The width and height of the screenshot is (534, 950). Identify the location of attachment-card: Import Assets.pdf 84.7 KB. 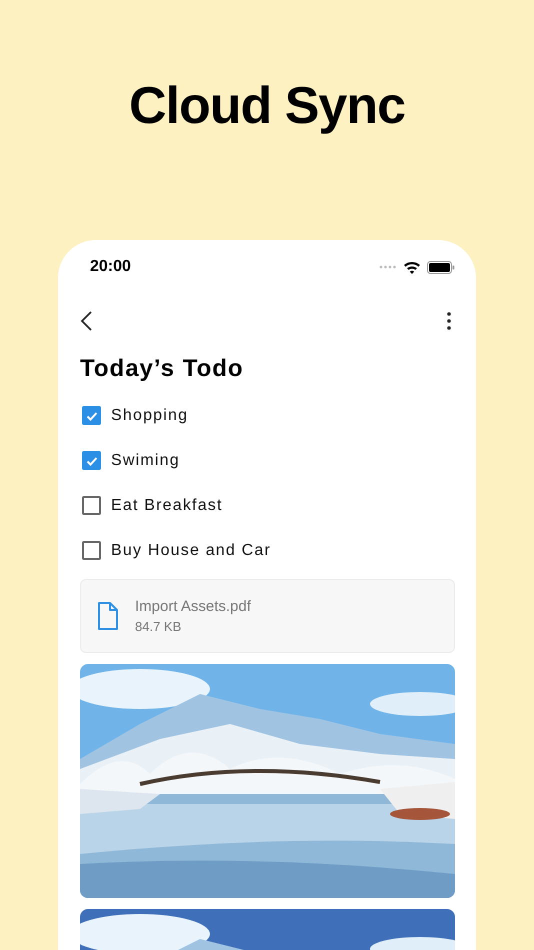
(267, 616).